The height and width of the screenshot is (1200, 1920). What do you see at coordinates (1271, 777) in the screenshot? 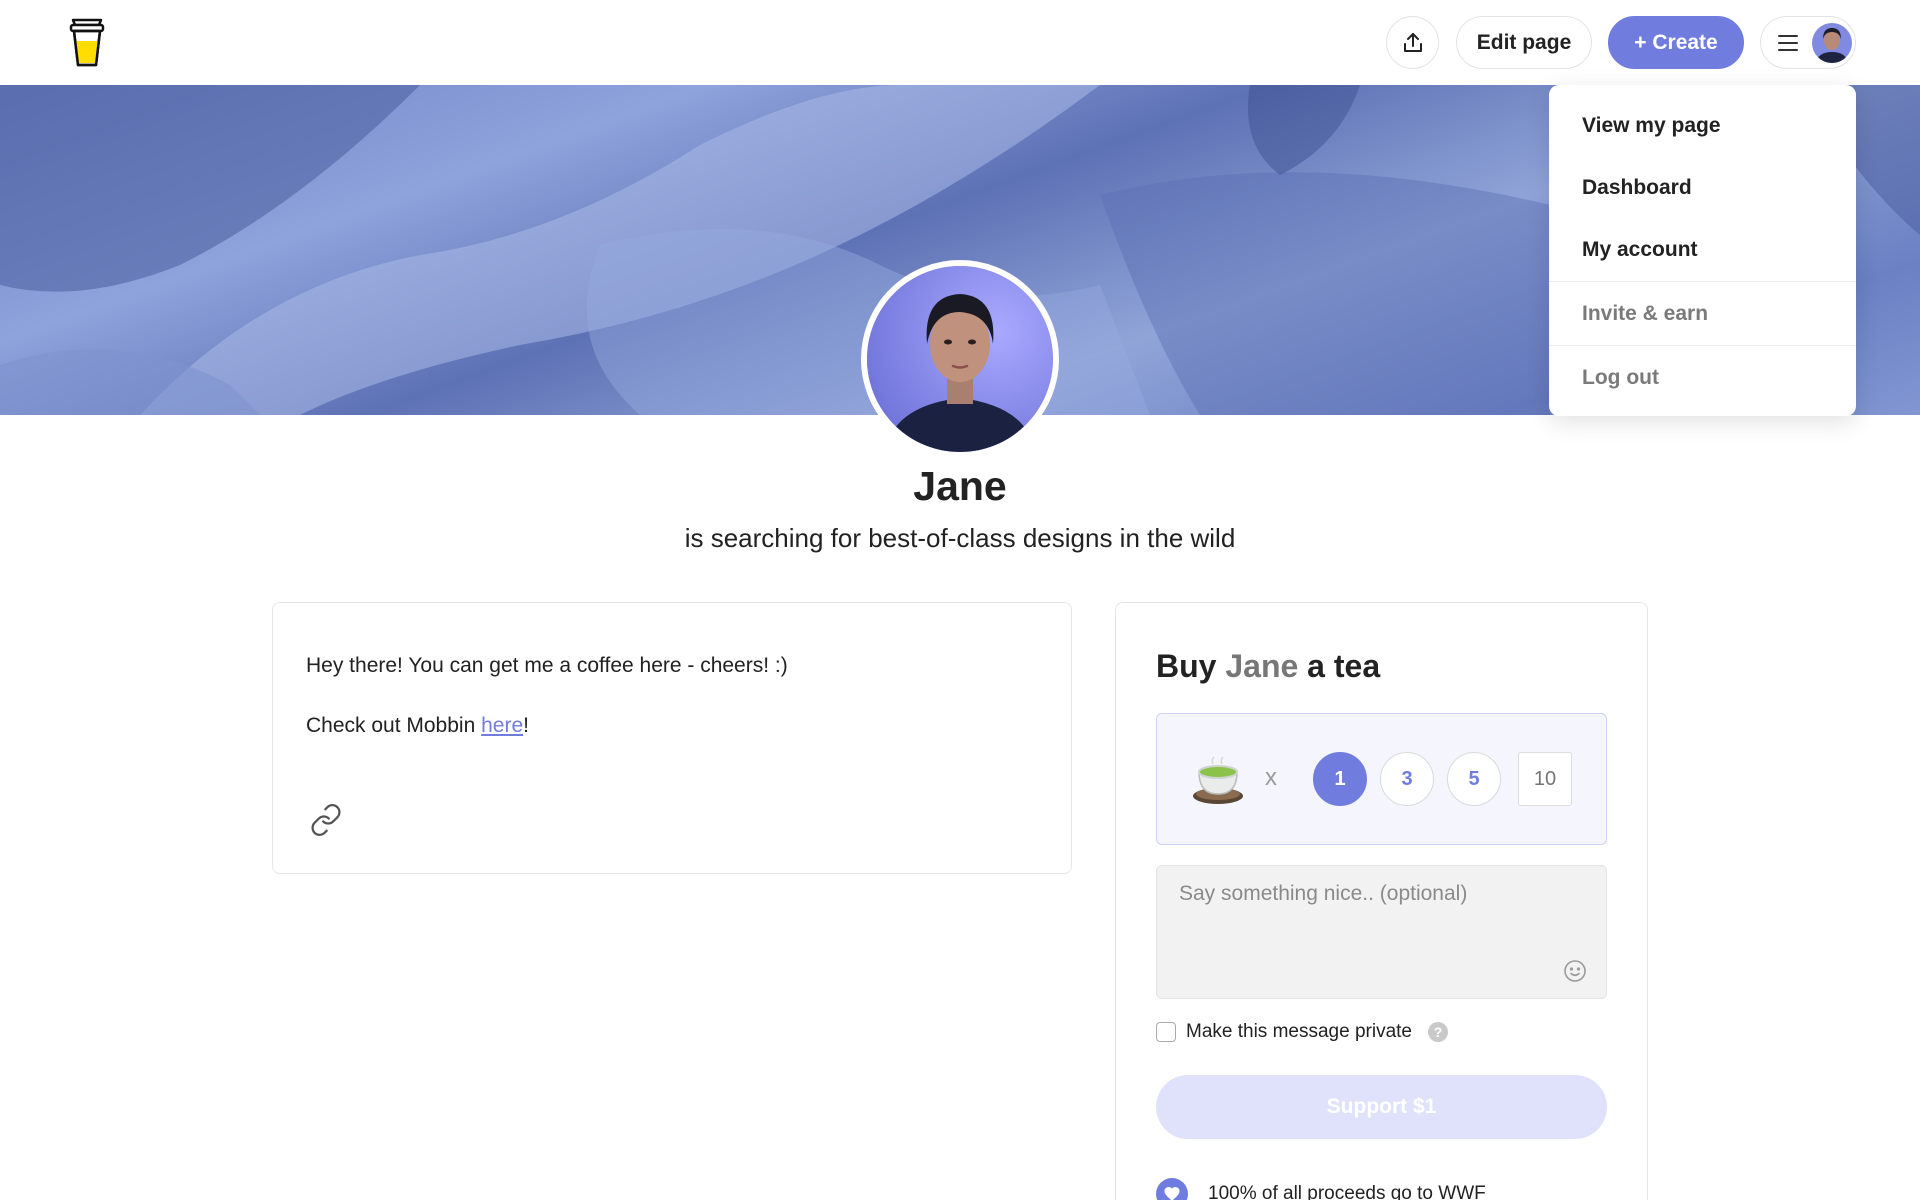
I see `times-symbol: x` at bounding box center [1271, 777].